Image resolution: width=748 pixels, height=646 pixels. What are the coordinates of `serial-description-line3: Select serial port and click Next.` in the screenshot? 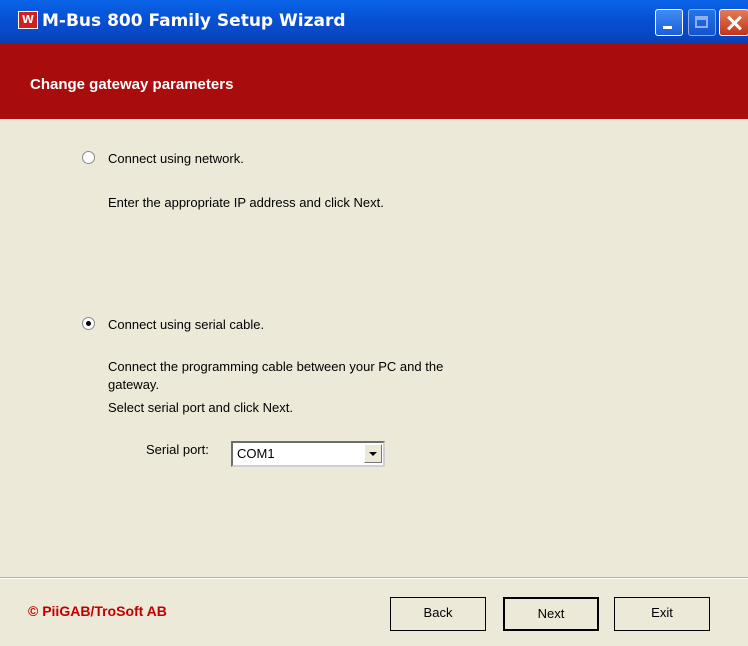 It's located at (200, 407).